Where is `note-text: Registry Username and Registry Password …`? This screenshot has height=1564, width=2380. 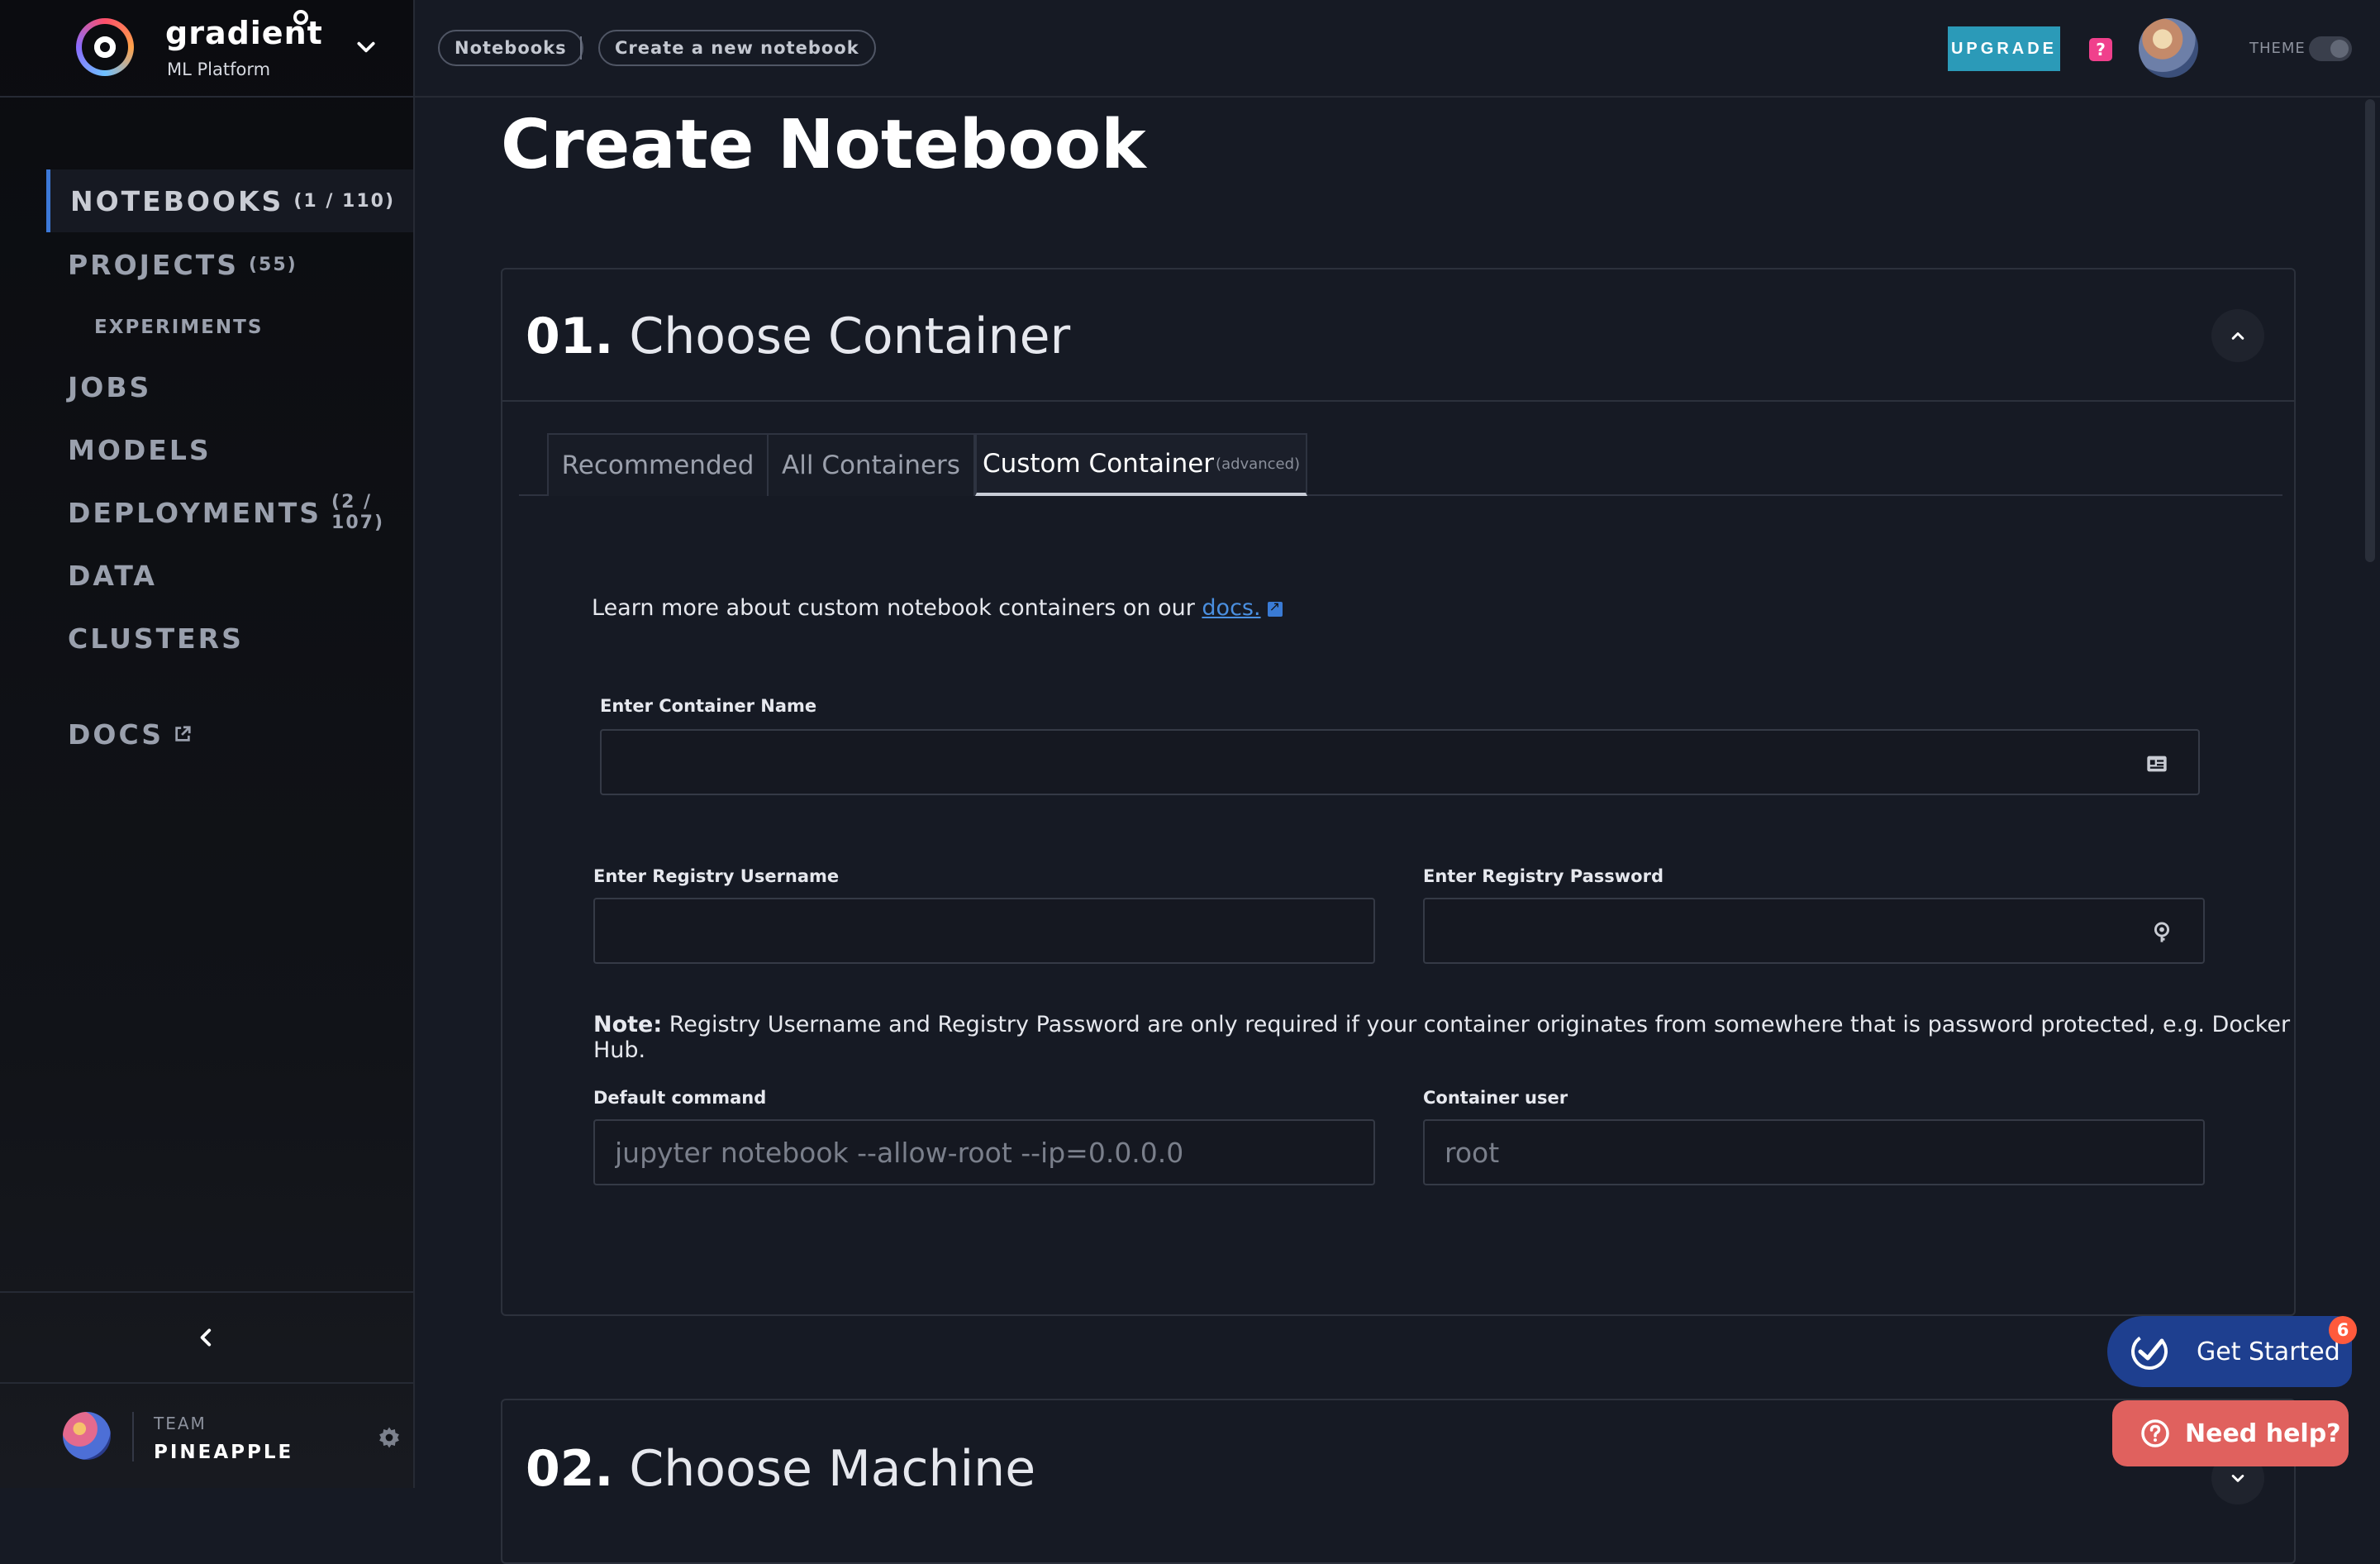
note-text: Registry Username and Registry Password … is located at coordinates (1442, 1037).